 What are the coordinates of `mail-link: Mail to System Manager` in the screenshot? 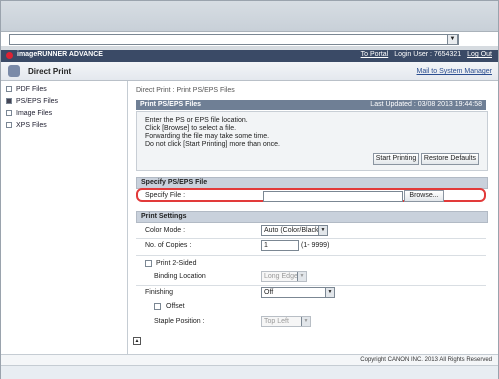 It's located at (454, 71).